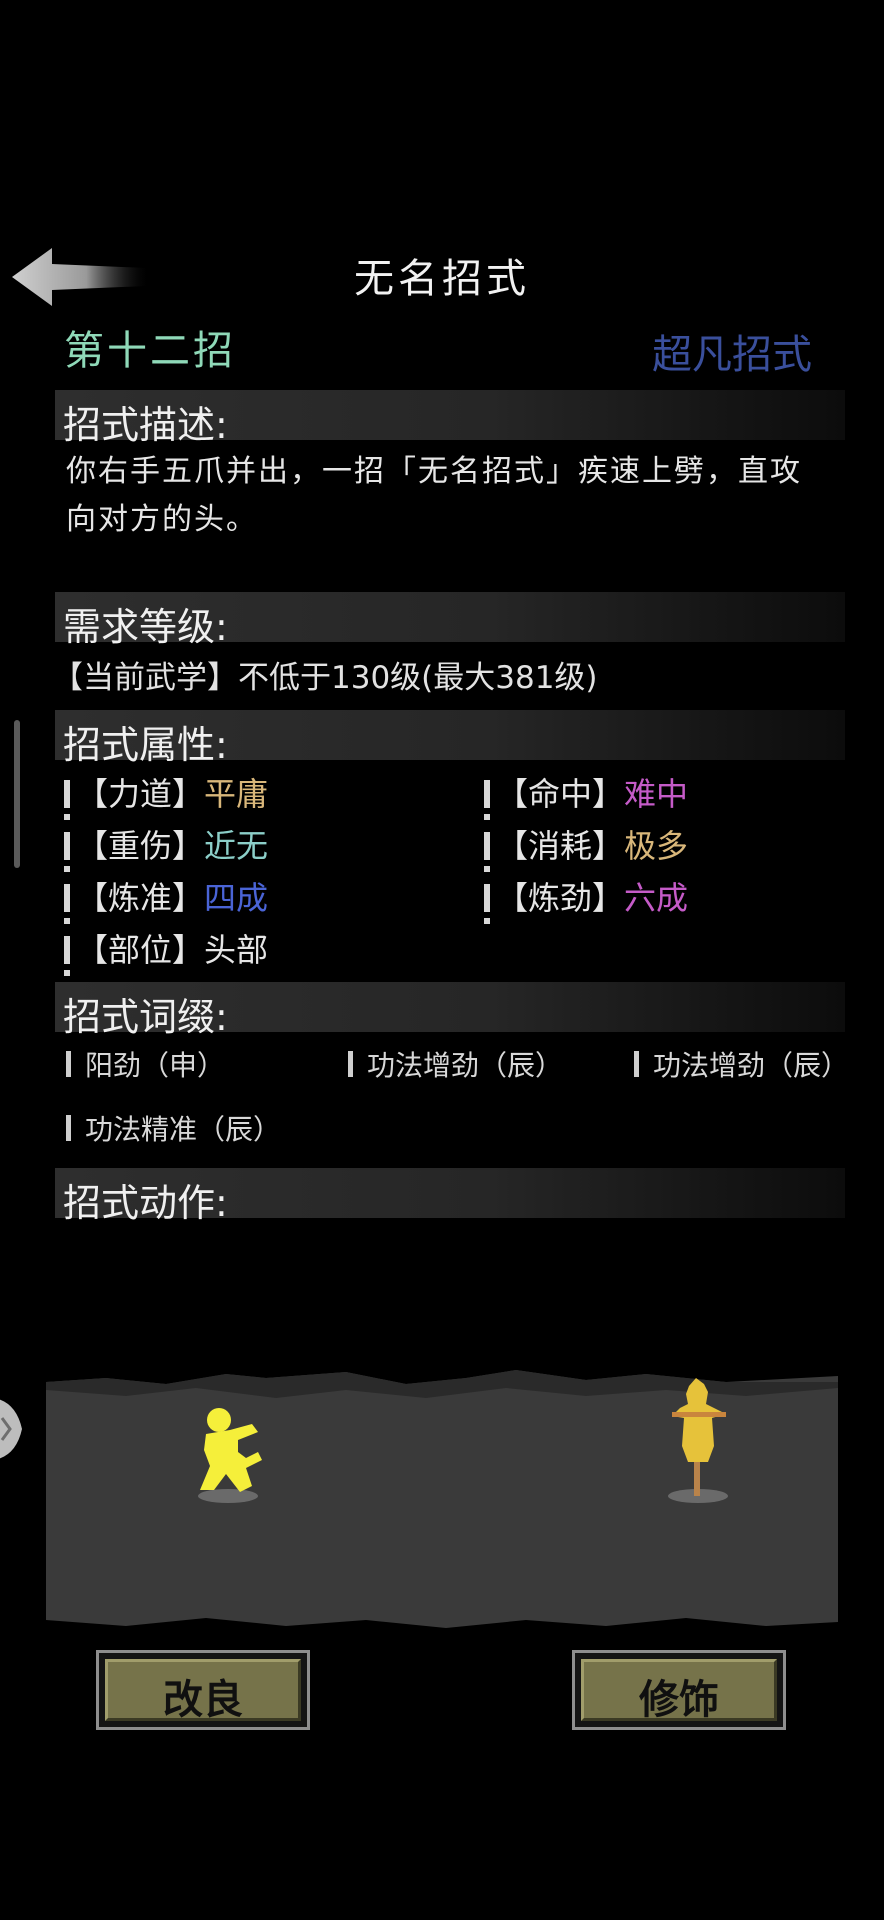 The height and width of the screenshot is (1920, 884). I want to click on attribute-value: 头部, so click(236, 950).